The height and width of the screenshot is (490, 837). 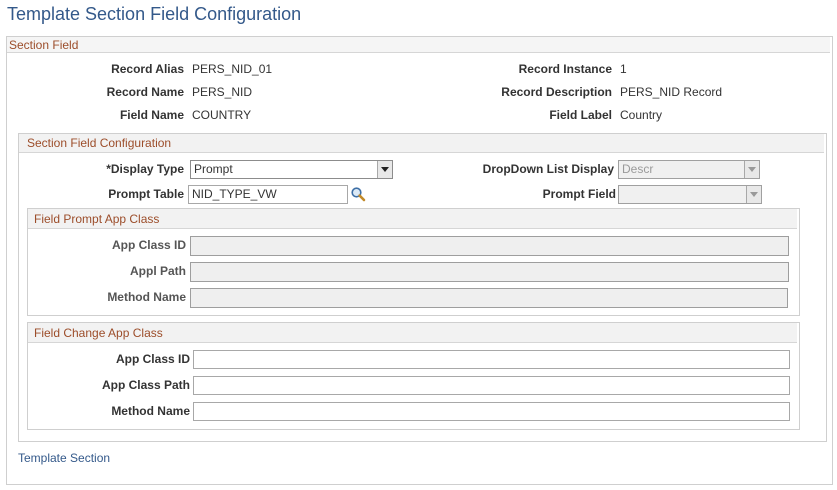 What do you see at coordinates (548, 169) in the screenshot?
I see `dropdown-display-label: DropDown List Display` at bounding box center [548, 169].